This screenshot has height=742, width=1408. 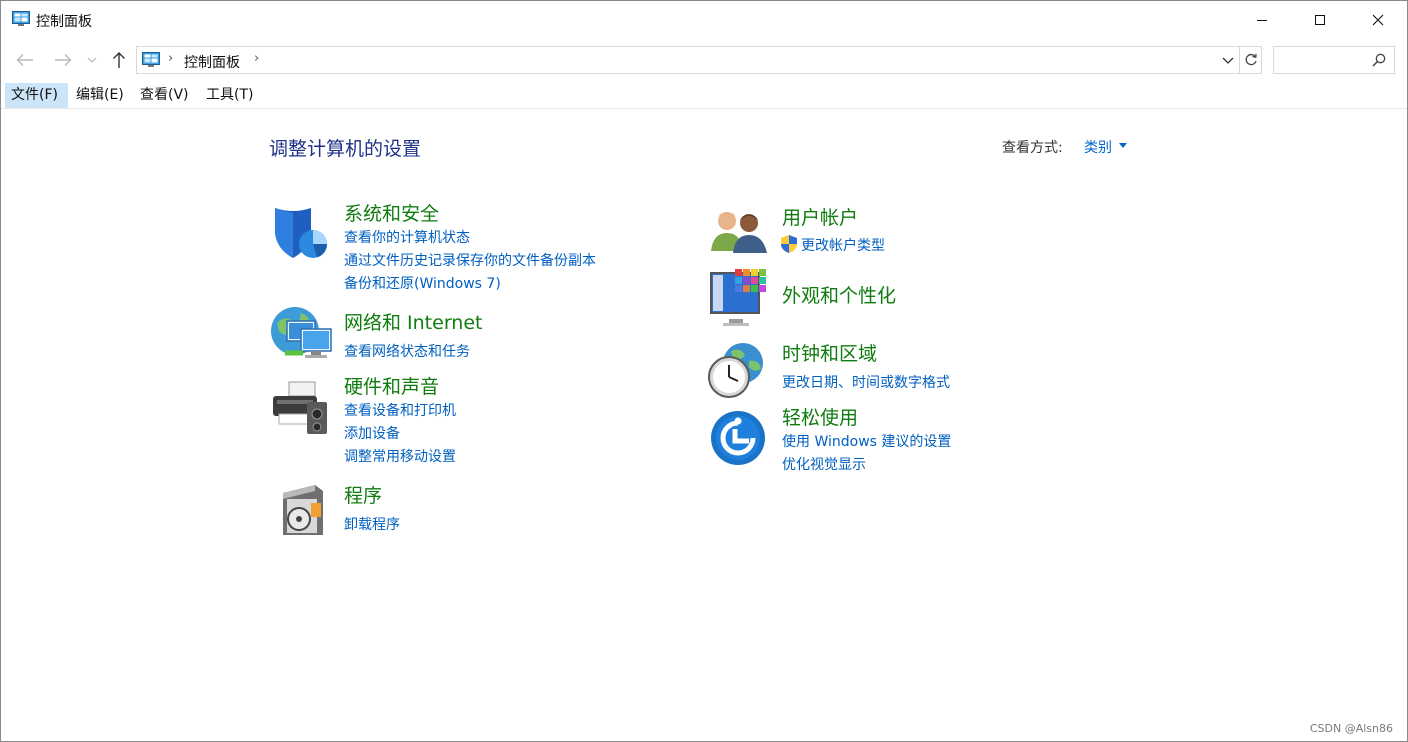 I want to click on refresh-button, so click(x=1251, y=60).